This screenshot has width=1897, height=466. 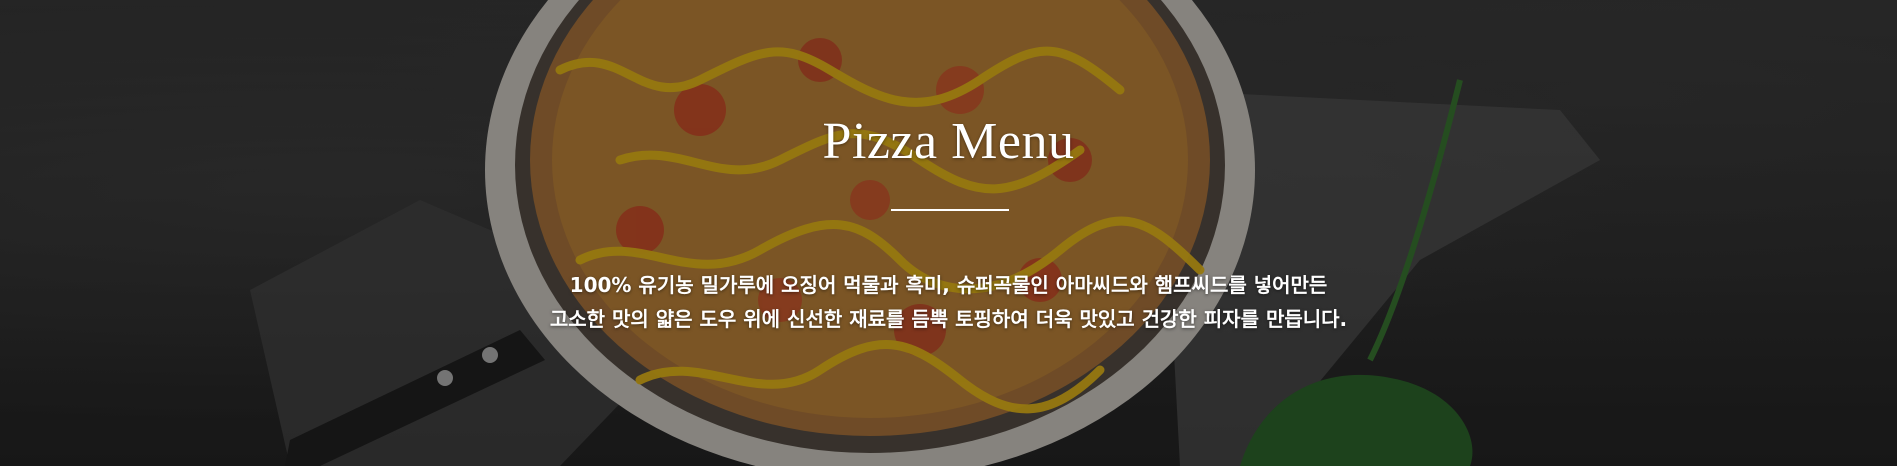 I want to click on page-title: Pizza Menu, so click(x=948, y=141).